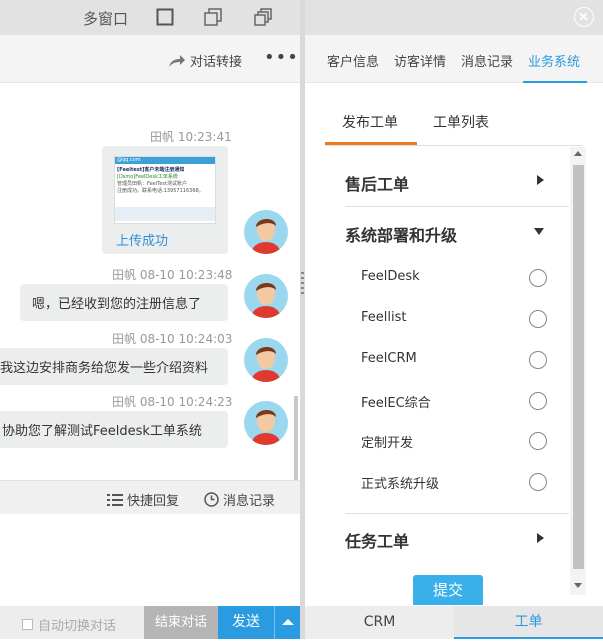 Image resolution: width=603 pixels, height=643 pixels. I want to click on transfer-label: 对话转接, so click(216, 62).